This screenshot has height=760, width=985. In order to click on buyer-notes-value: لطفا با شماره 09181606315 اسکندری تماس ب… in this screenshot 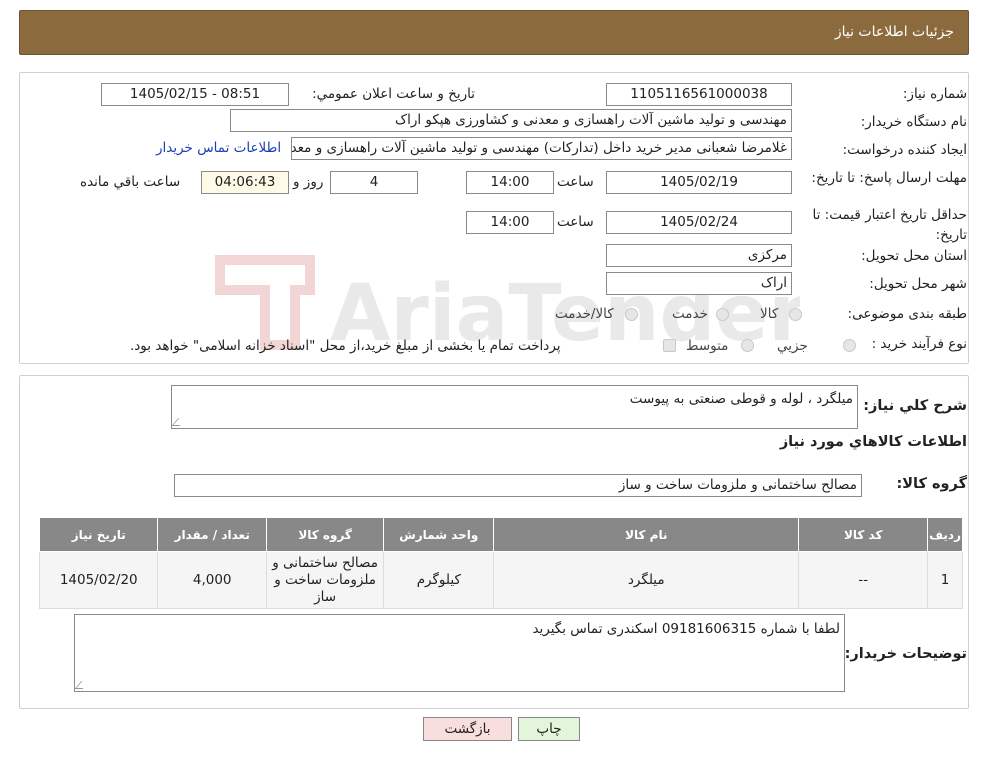, I will do `click(686, 629)`.